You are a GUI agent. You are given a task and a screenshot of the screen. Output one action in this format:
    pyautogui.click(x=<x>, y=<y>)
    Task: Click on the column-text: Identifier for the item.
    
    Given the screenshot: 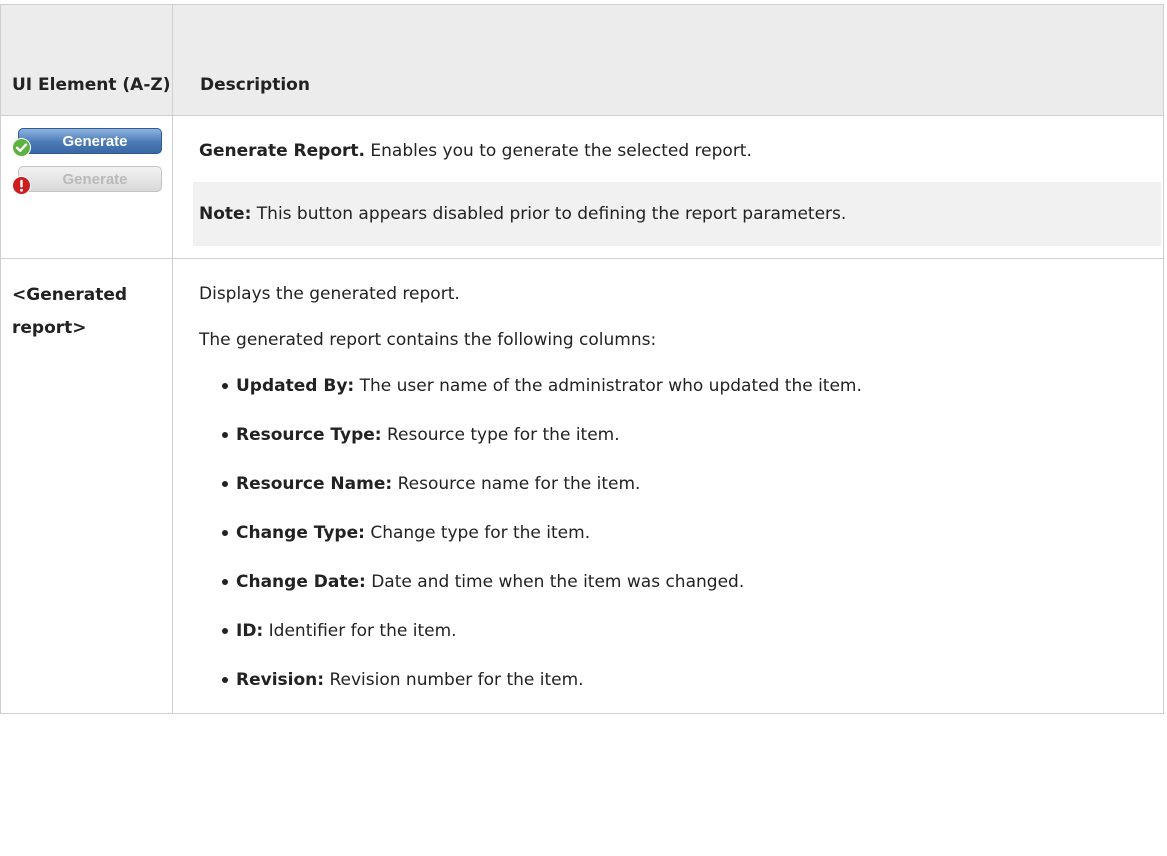 What is the action you would take?
    pyautogui.click(x=360, y=631)
    